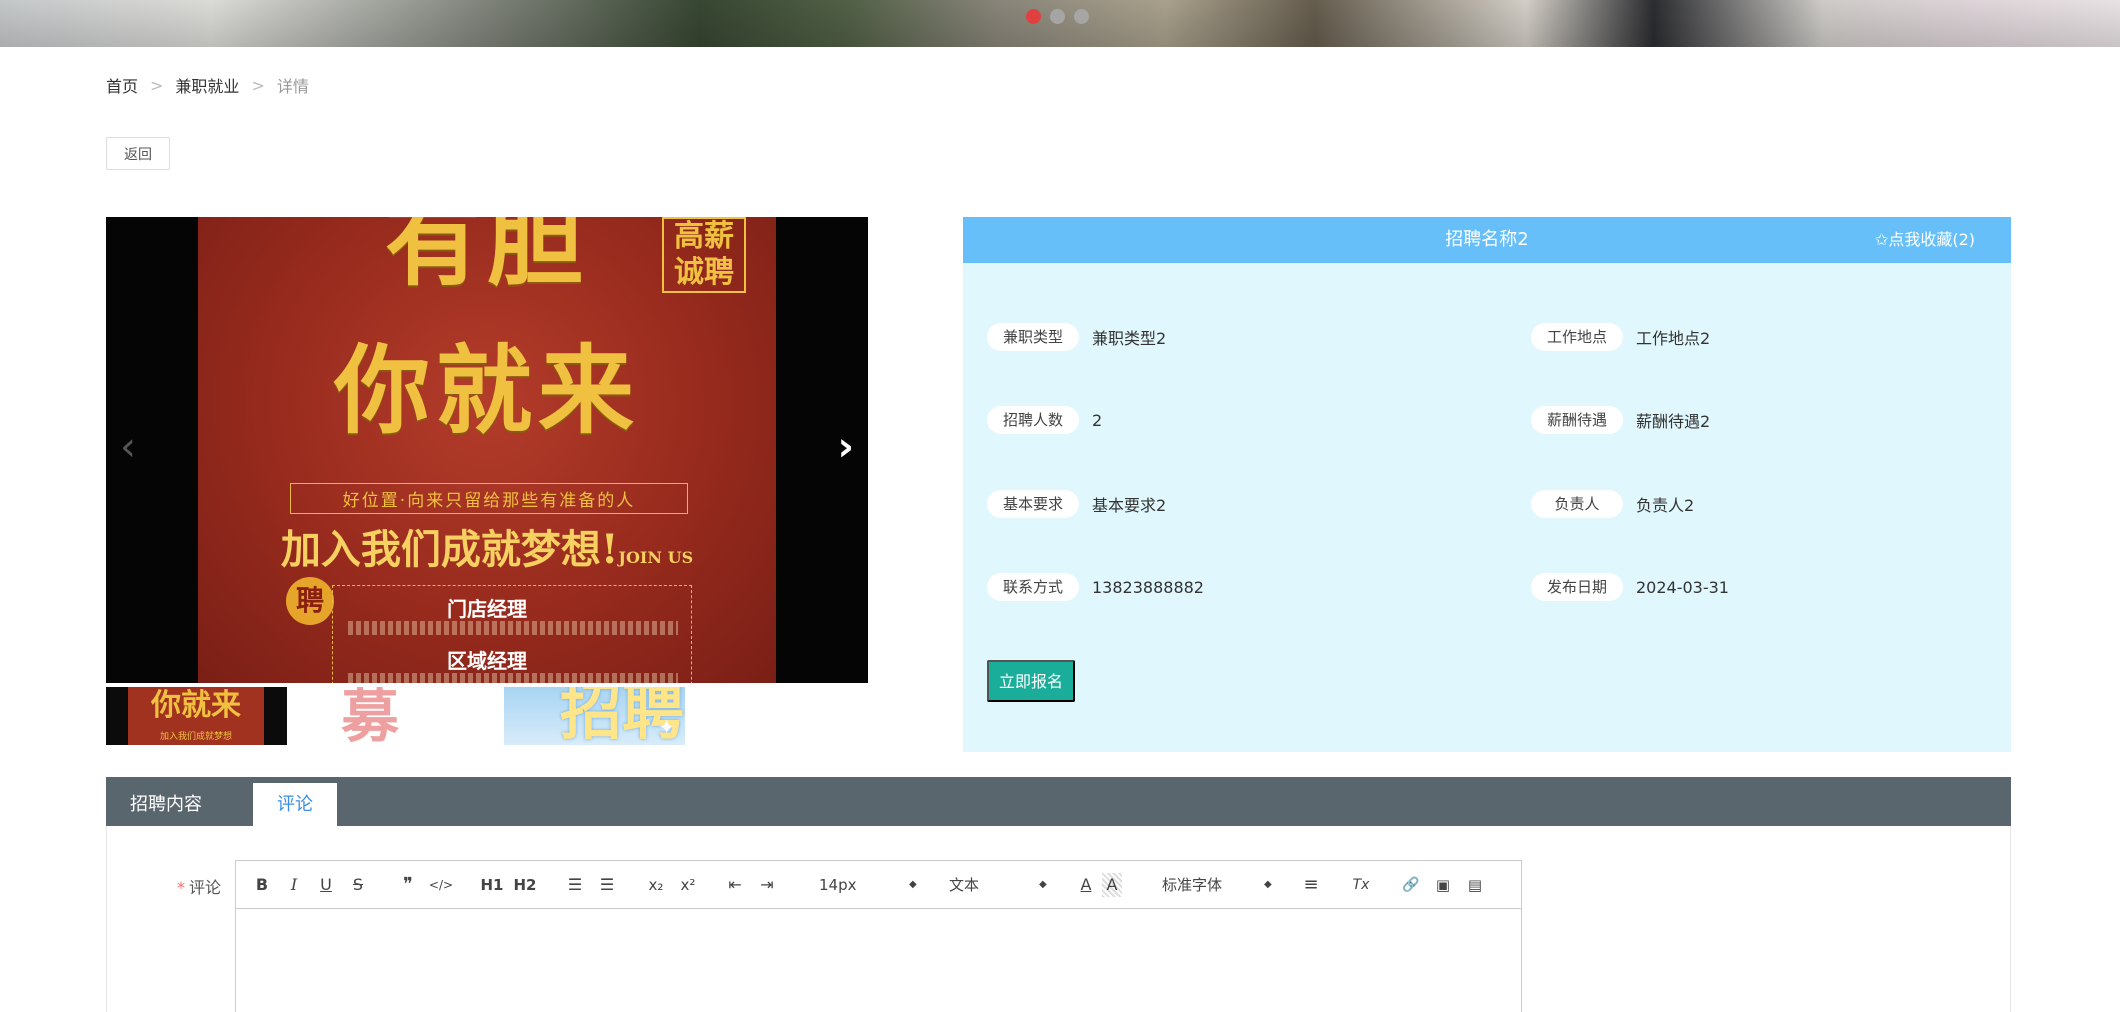 This screenshot has height=1012, width=2120. I want to click on heading-1-button: H1, so click(492, 885).